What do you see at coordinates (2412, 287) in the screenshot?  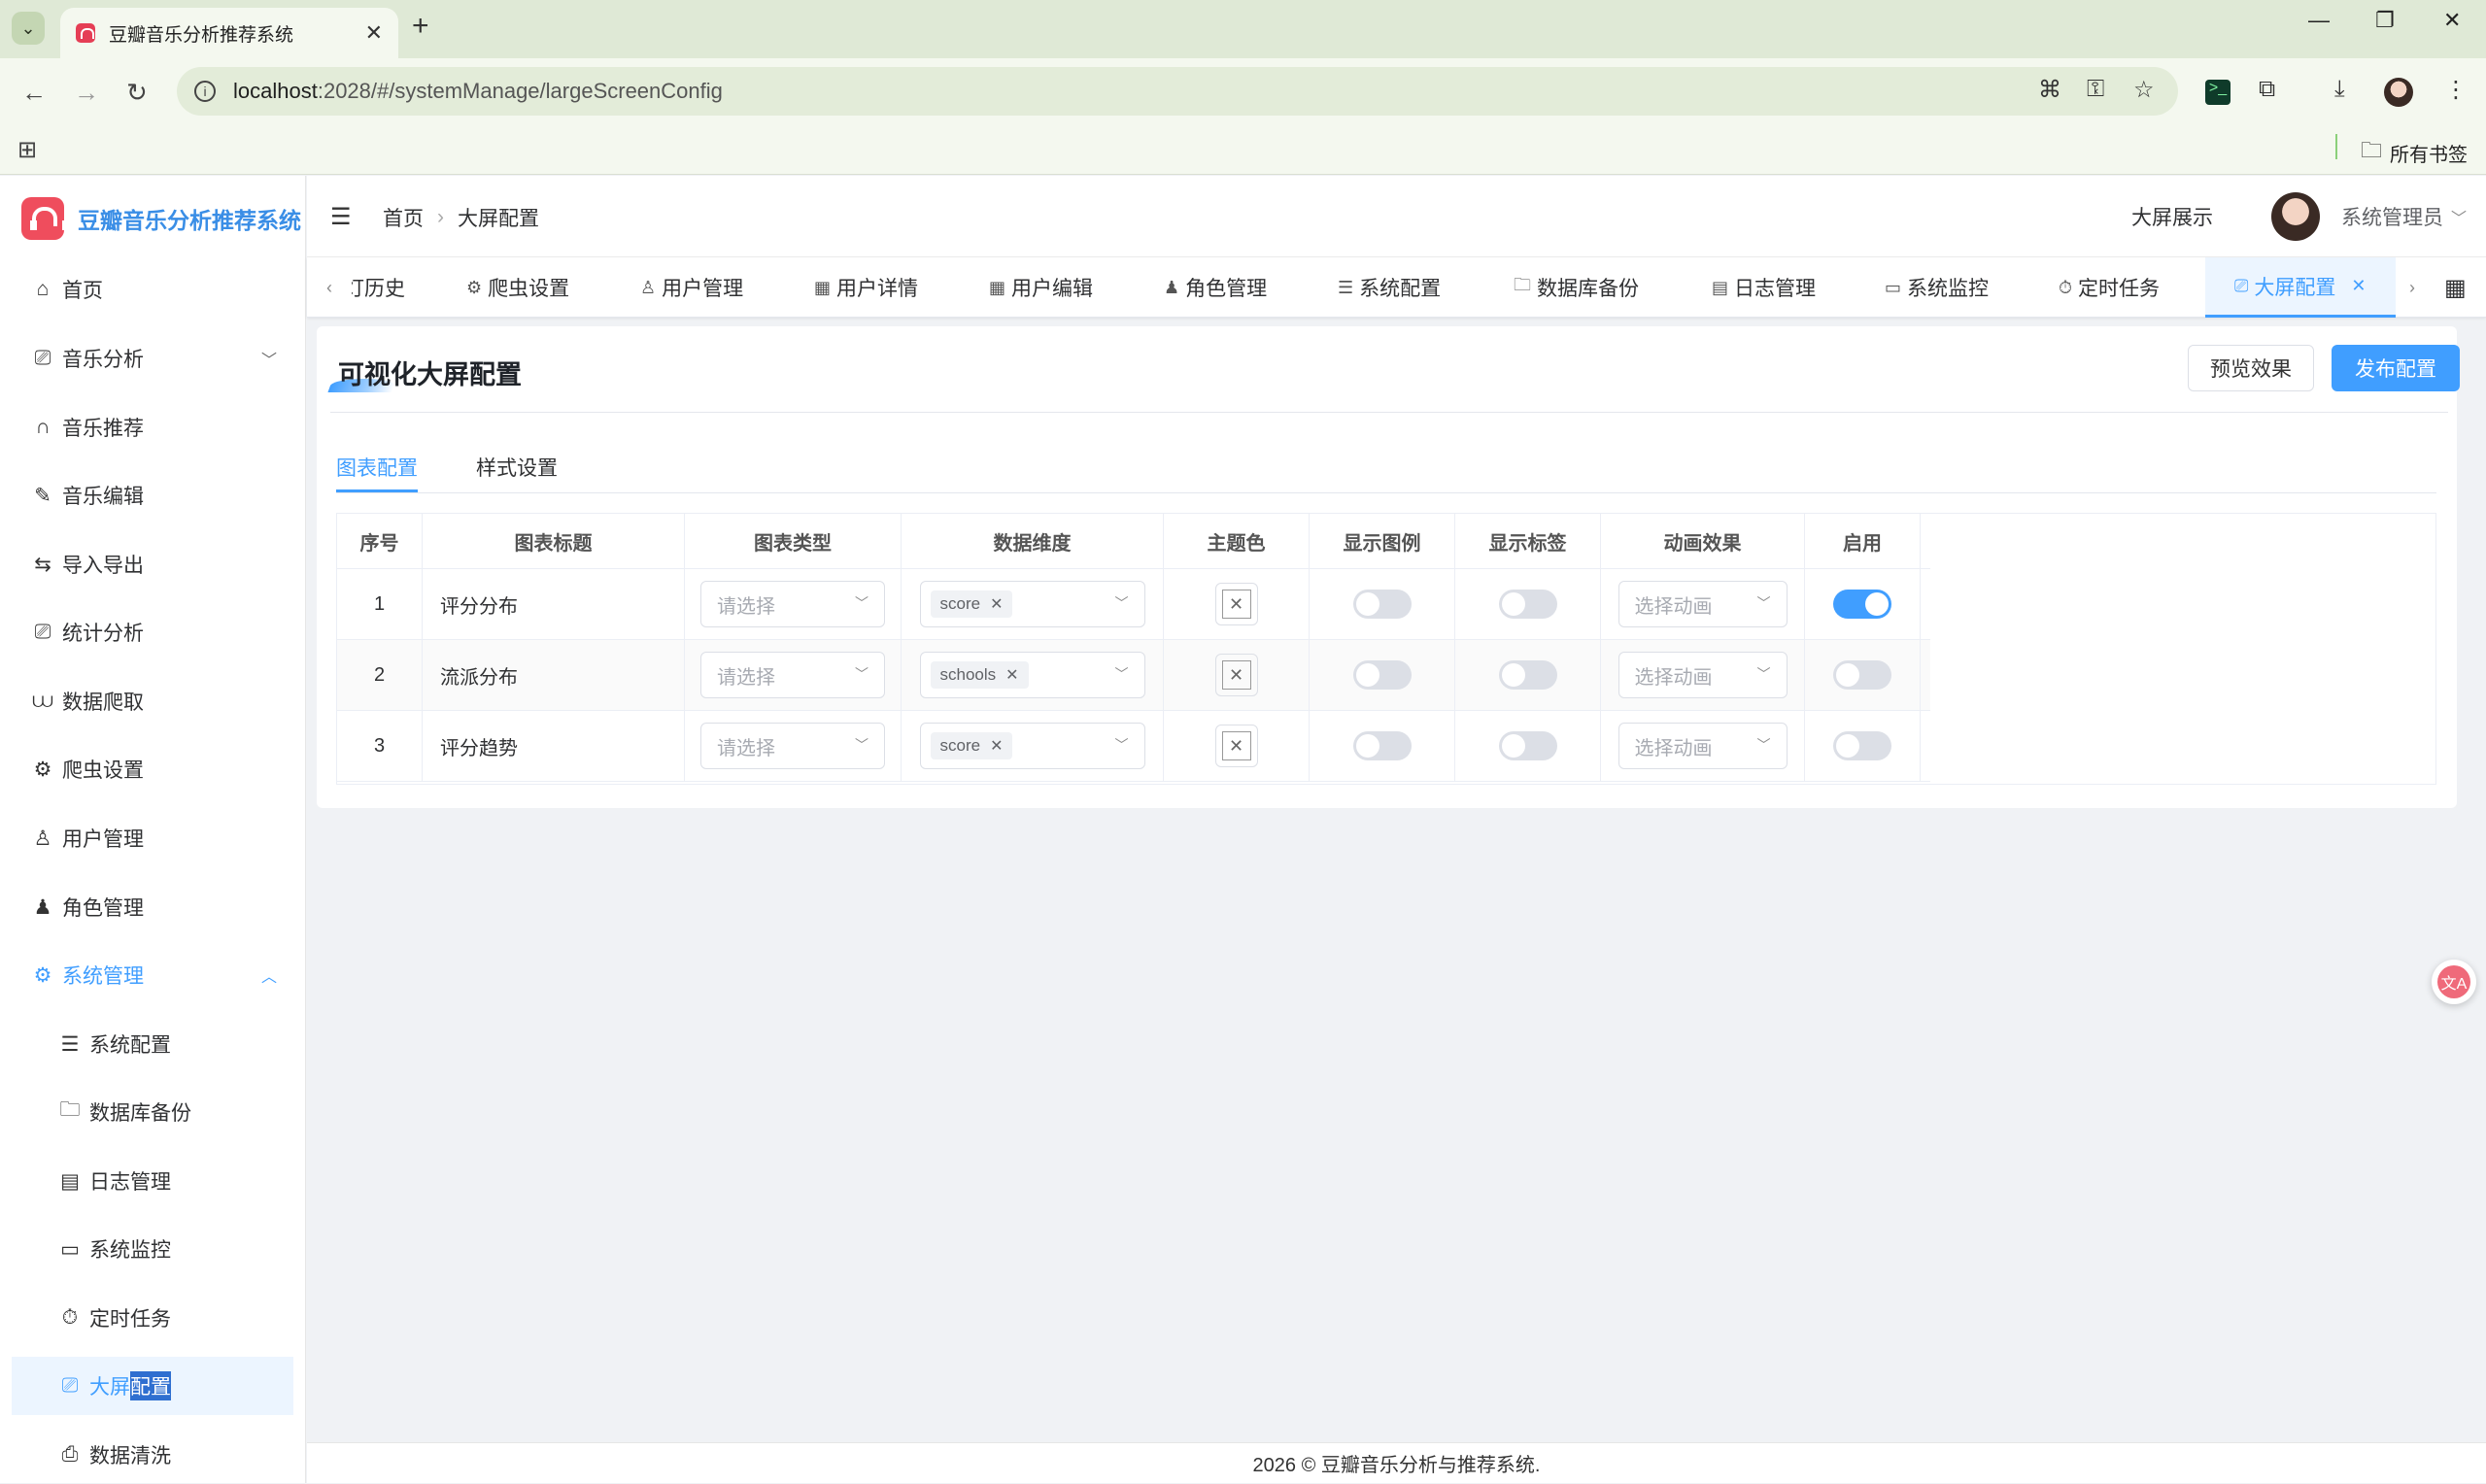 I see `scroll-right-icon: ›` at bounding box center [2412, 287].